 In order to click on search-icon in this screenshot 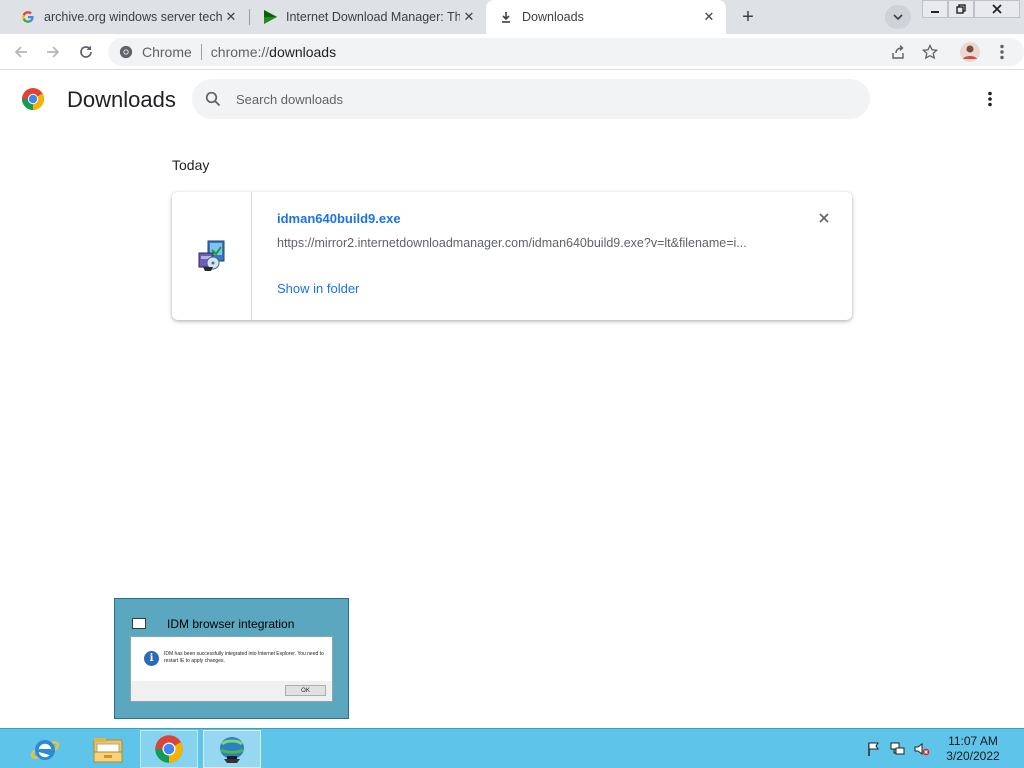, I will do `click(213, 99)`.